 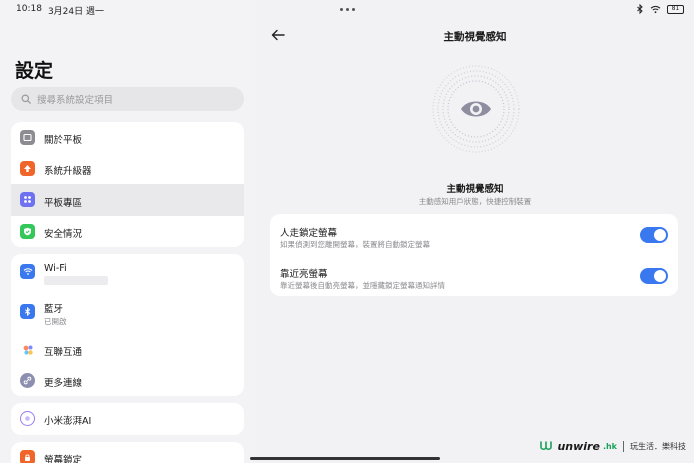 What do you see at coordinates (68, 171) in the screenshot?
I see `sidebar-item-label: 系統升級器` at bounding box center [68, 171].